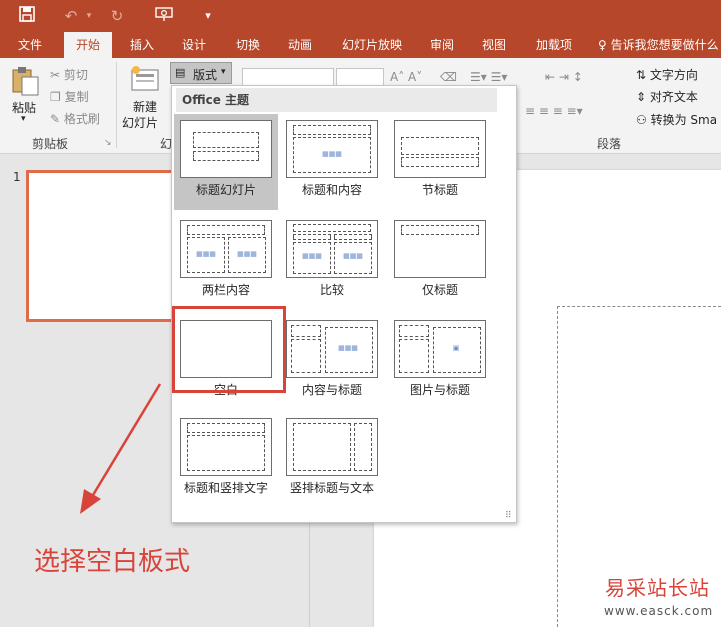 This screenshot has height=627, width=721. What do you see at coordinates (300, 45) in the screenshot?
I see `tab-animations: 动画` at bounding box center [300, 45].